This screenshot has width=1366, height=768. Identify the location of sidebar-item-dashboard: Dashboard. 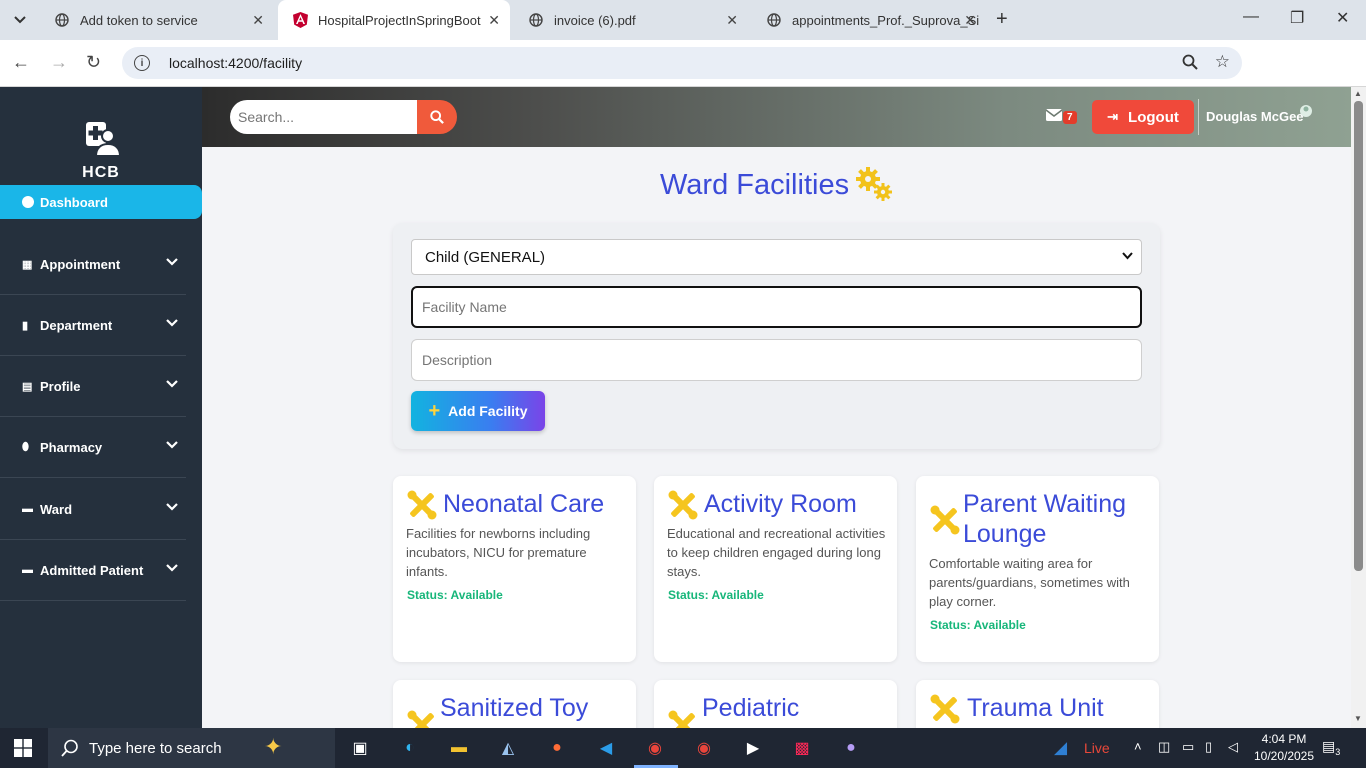
(101, 202).